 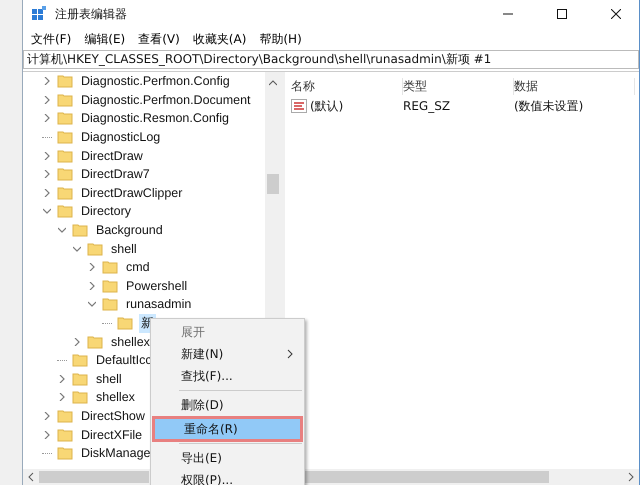 I want to click on window-title: 注册表编辑器, so click(x=91, y=14).